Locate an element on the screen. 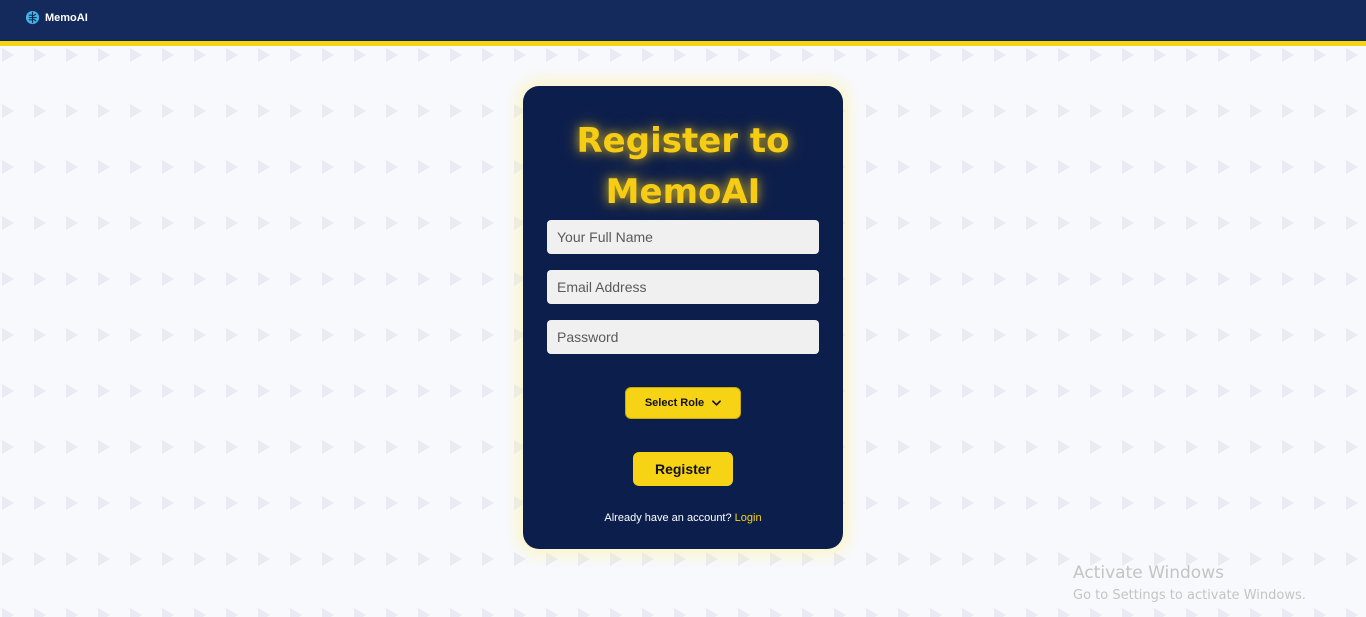 Image resolution: width=1366 pixels, height=617 pixels. login-prompt-text: Already have an account? is located at coordinates (668, 518).